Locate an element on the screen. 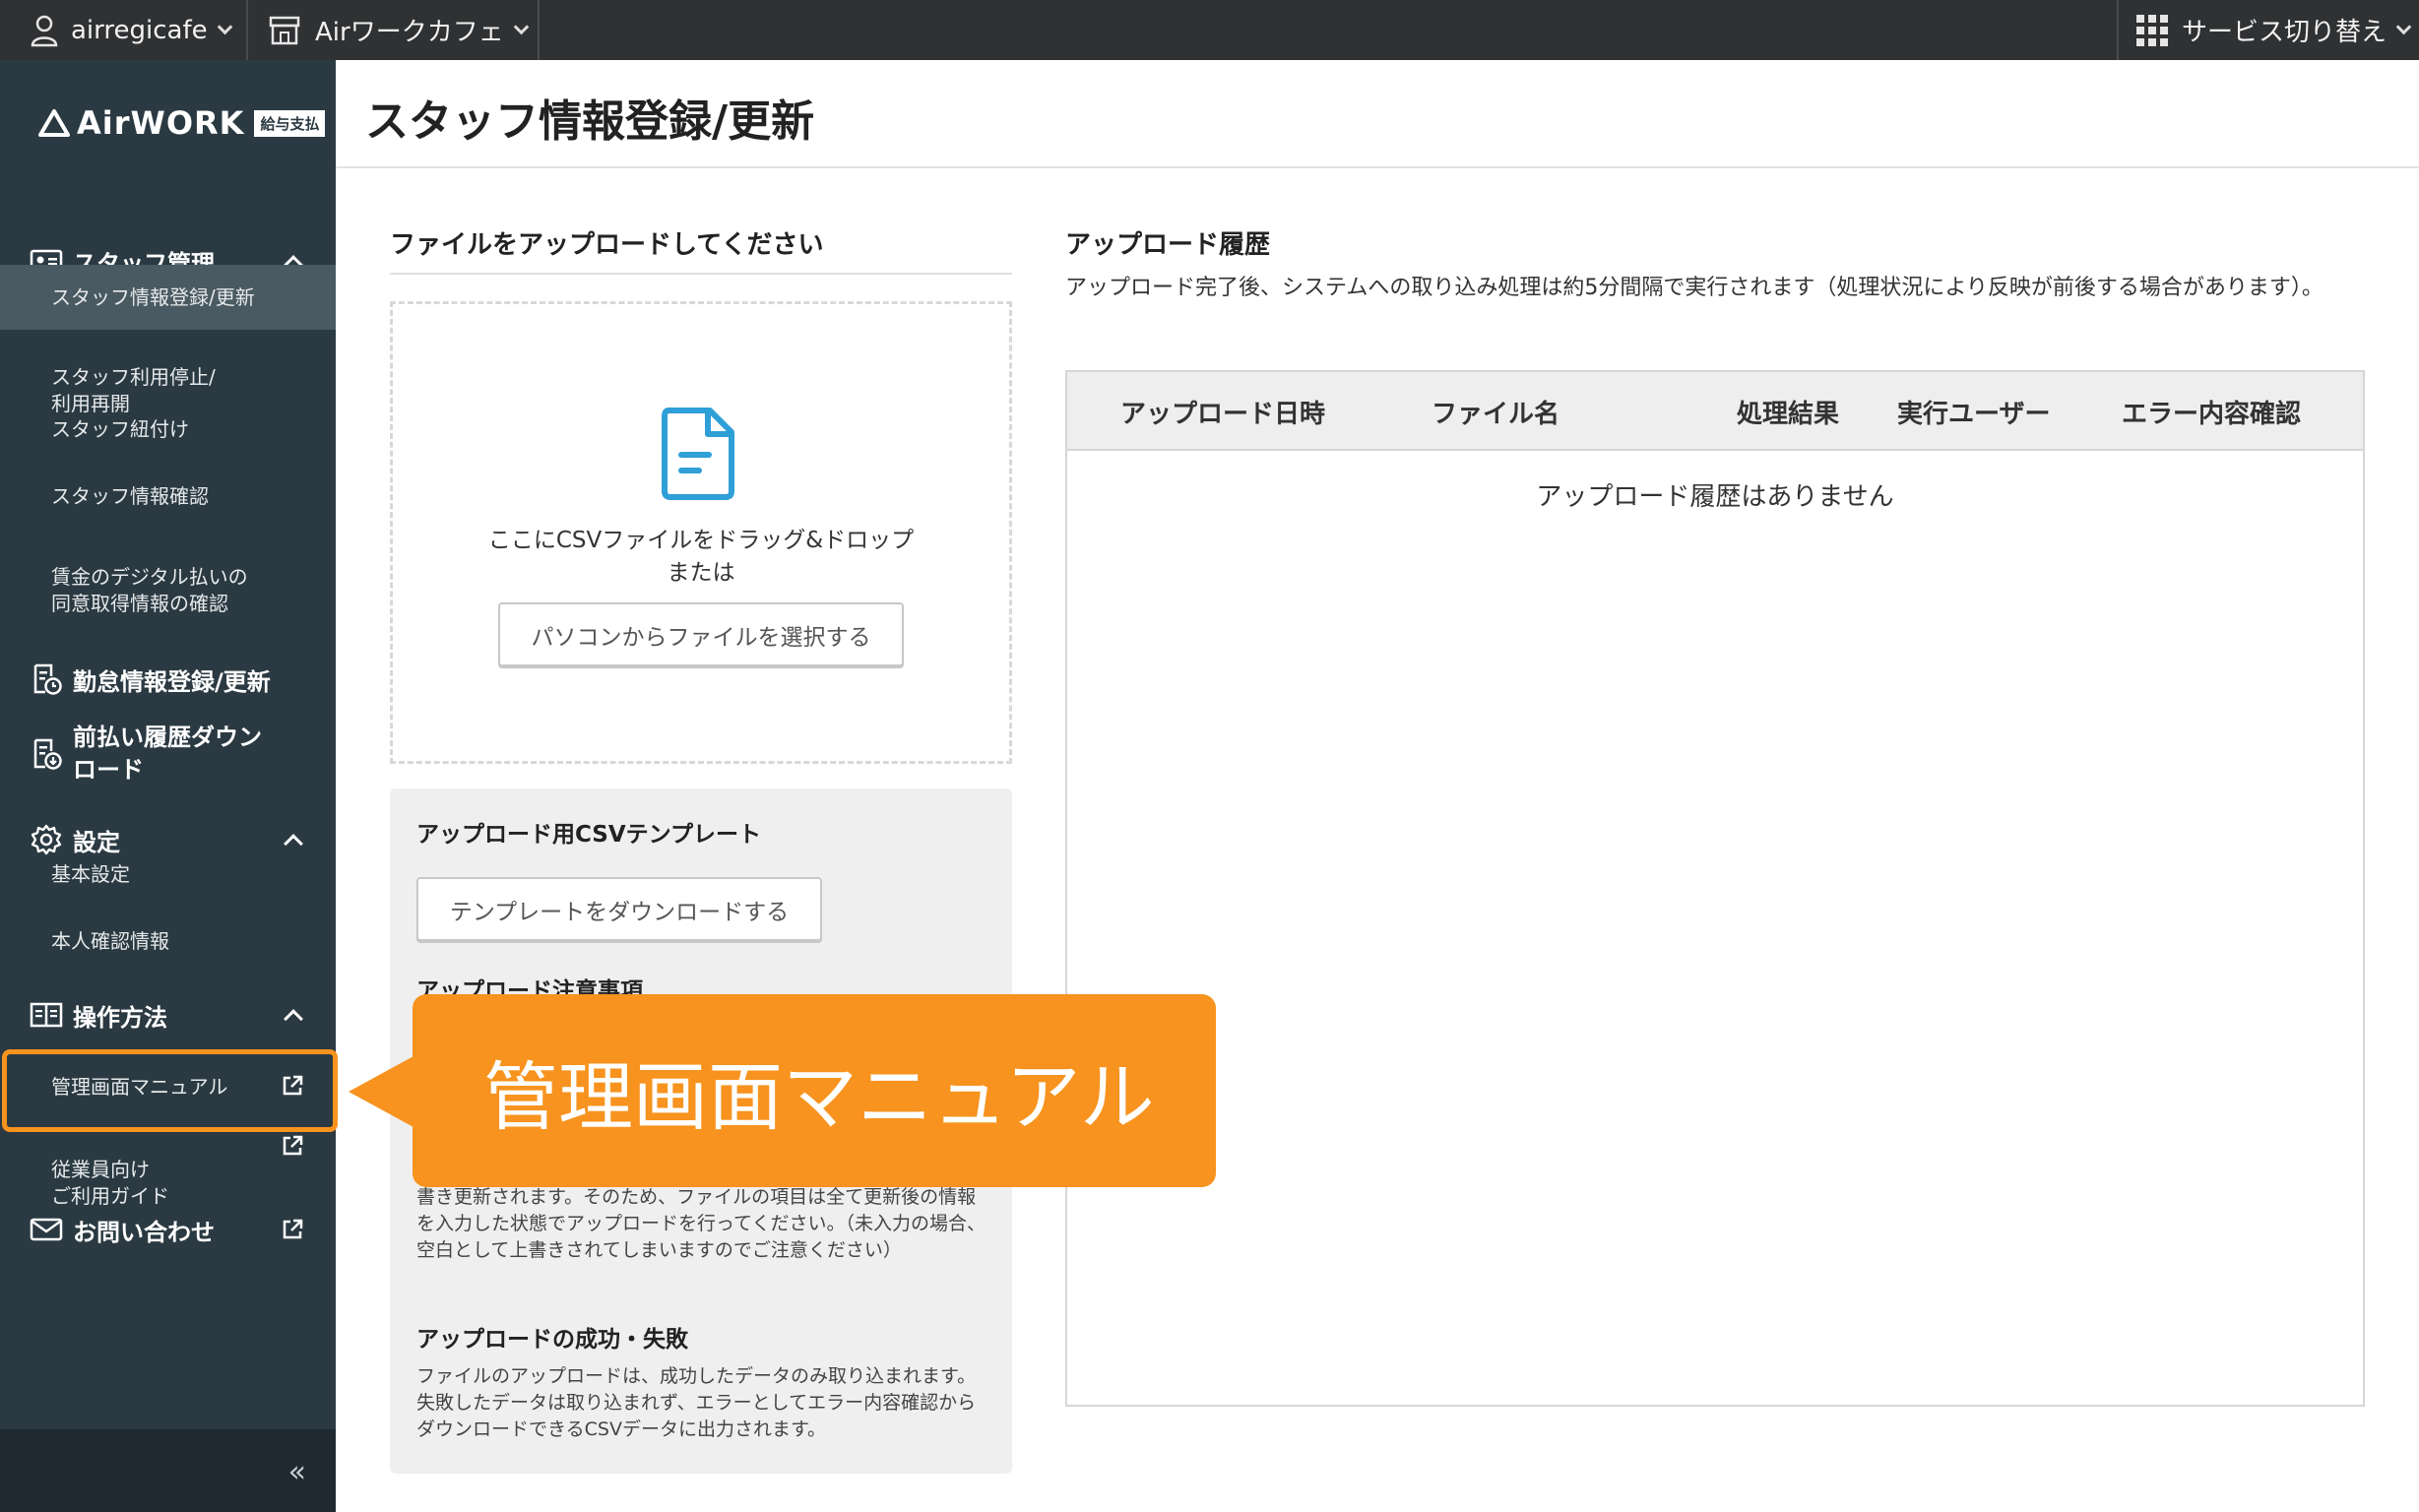 The image size is (2419, 1512). column-header-result: 処理結果 is located at coordinates (1788, 414).